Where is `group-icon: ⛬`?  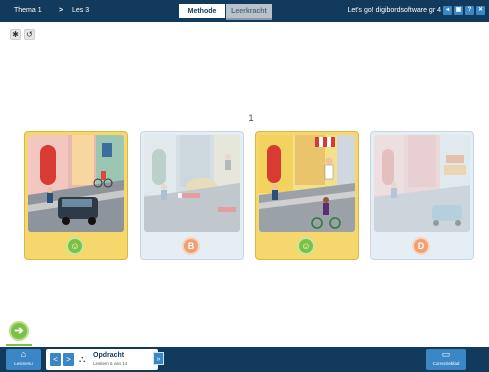 group-icon: ⛬ is located at coordinates (82, 359).